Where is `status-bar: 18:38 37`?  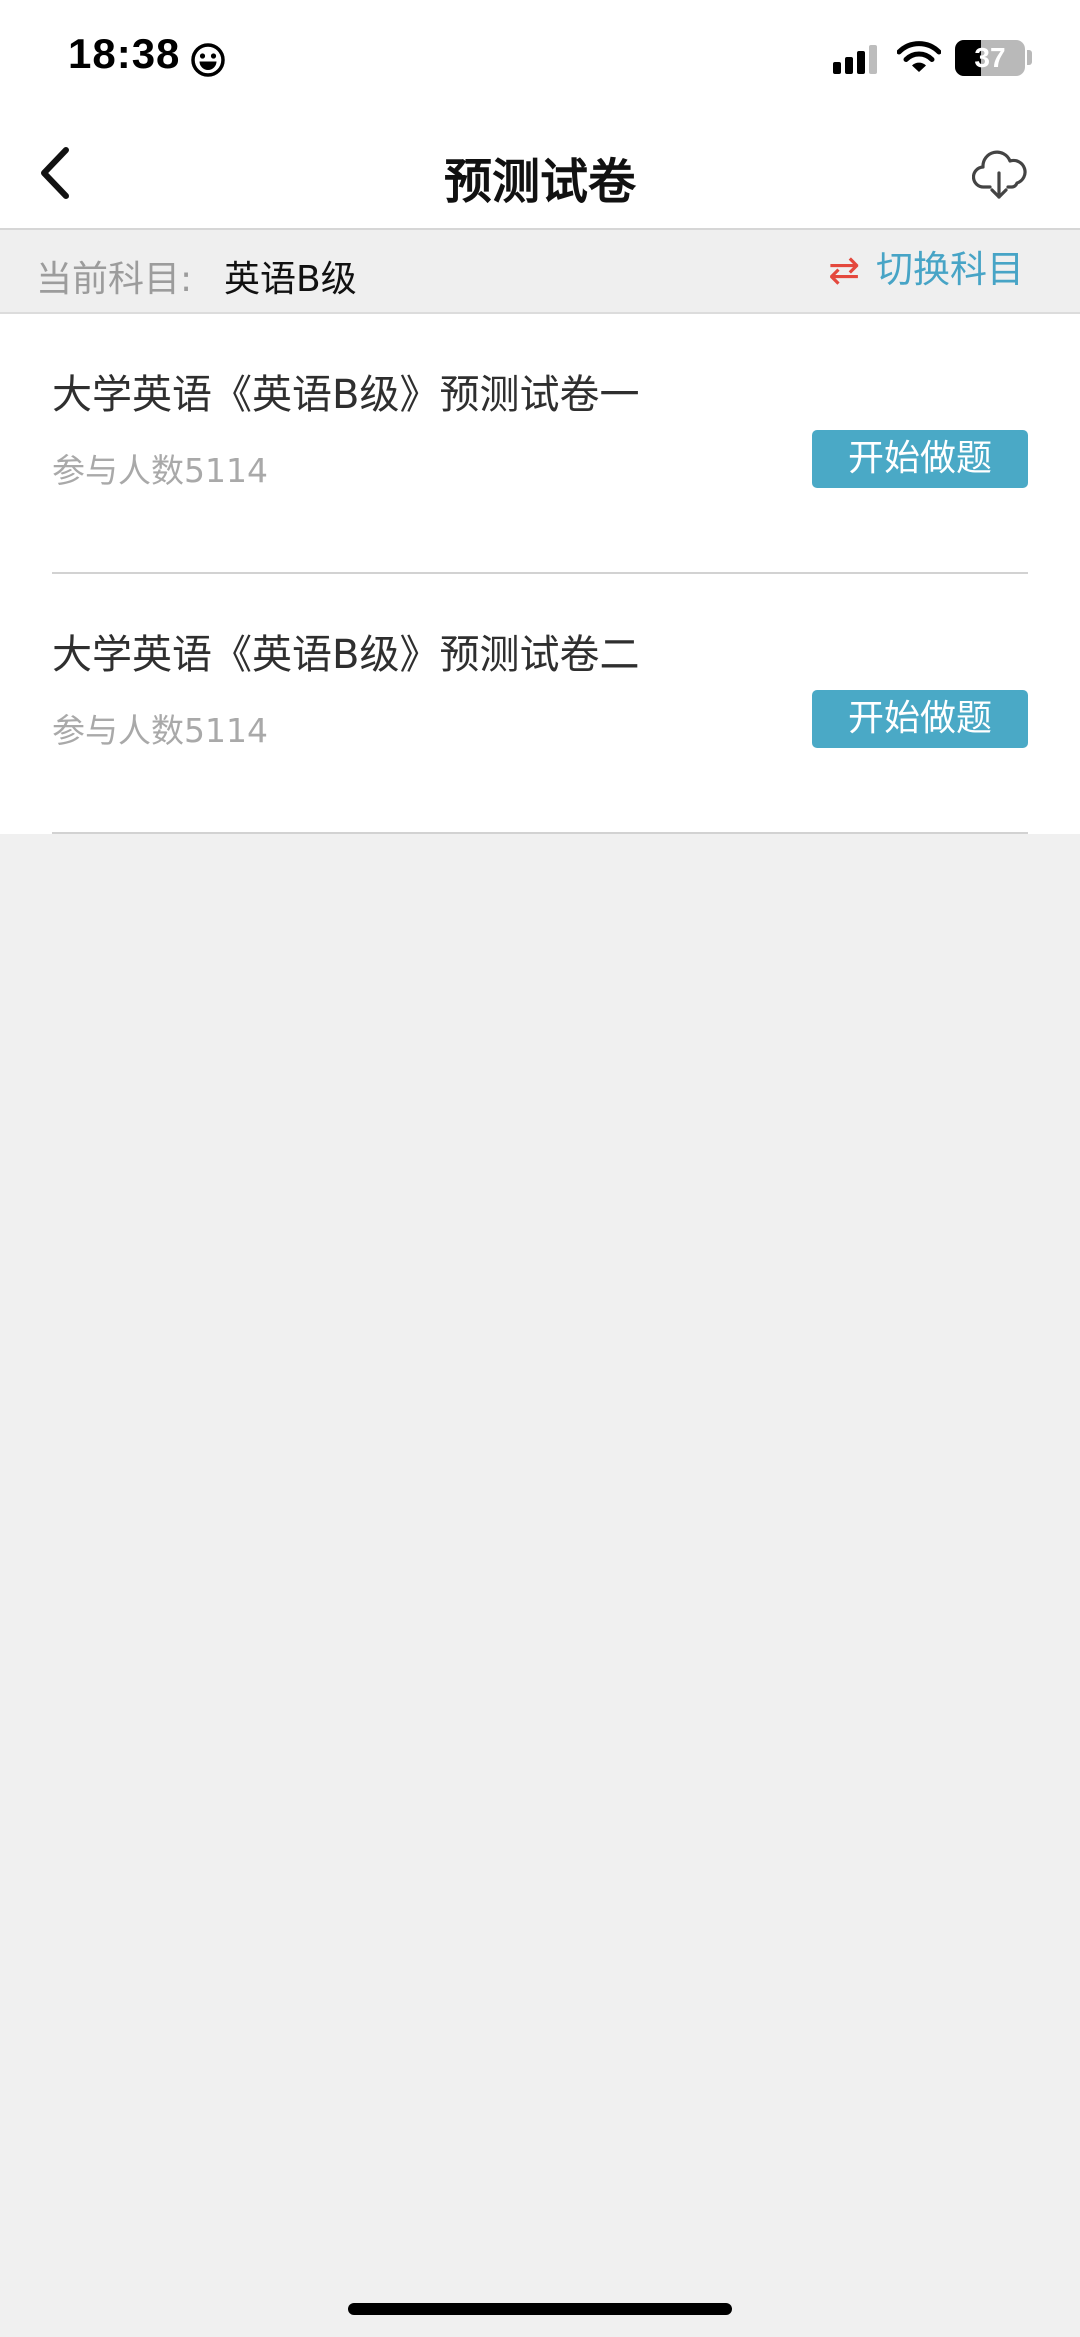 status-bar: 18:38 37 is located at coordinates (540, 59).